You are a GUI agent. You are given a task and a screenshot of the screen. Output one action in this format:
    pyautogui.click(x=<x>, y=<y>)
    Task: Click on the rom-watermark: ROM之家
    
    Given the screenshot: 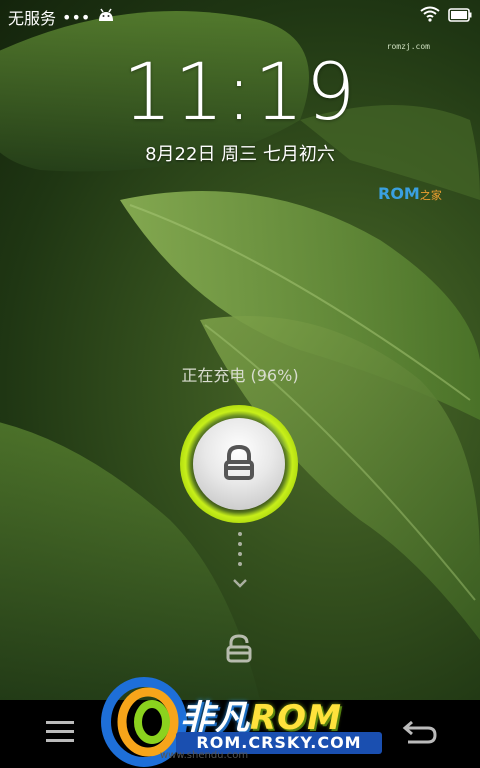 What is the action you would take?
    pyautogui.click(x=410, y=193)
    